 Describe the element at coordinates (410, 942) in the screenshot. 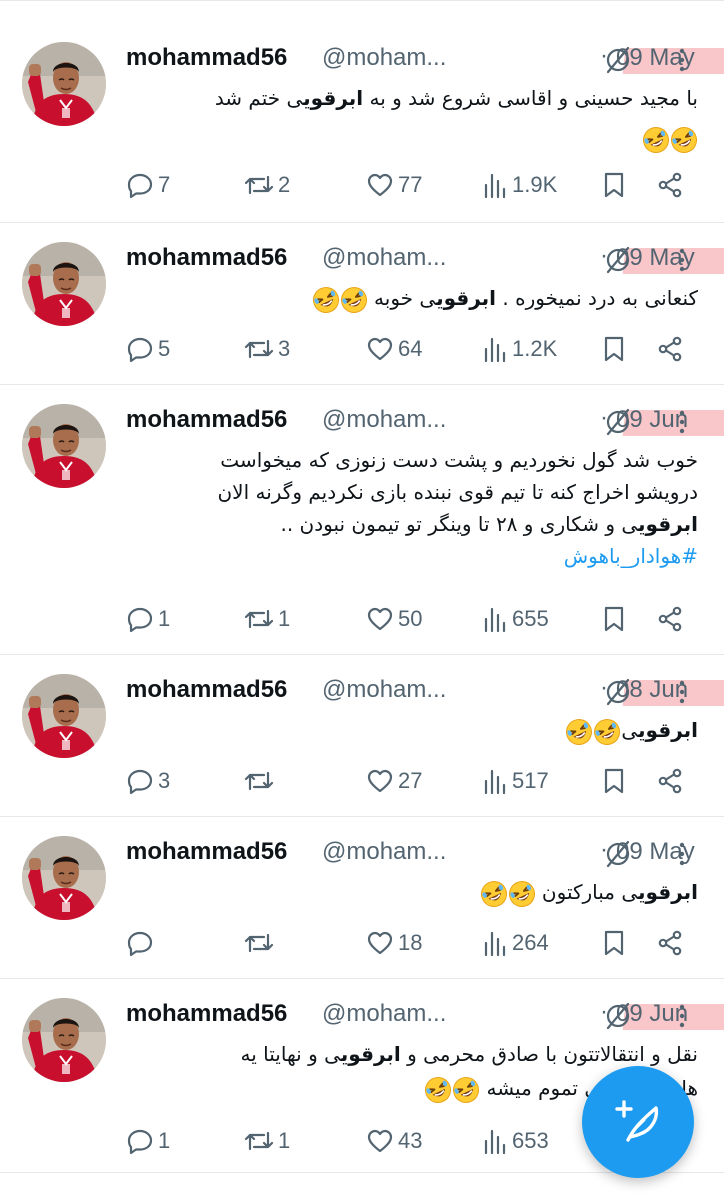

I see `likes-count: 18` at that location.